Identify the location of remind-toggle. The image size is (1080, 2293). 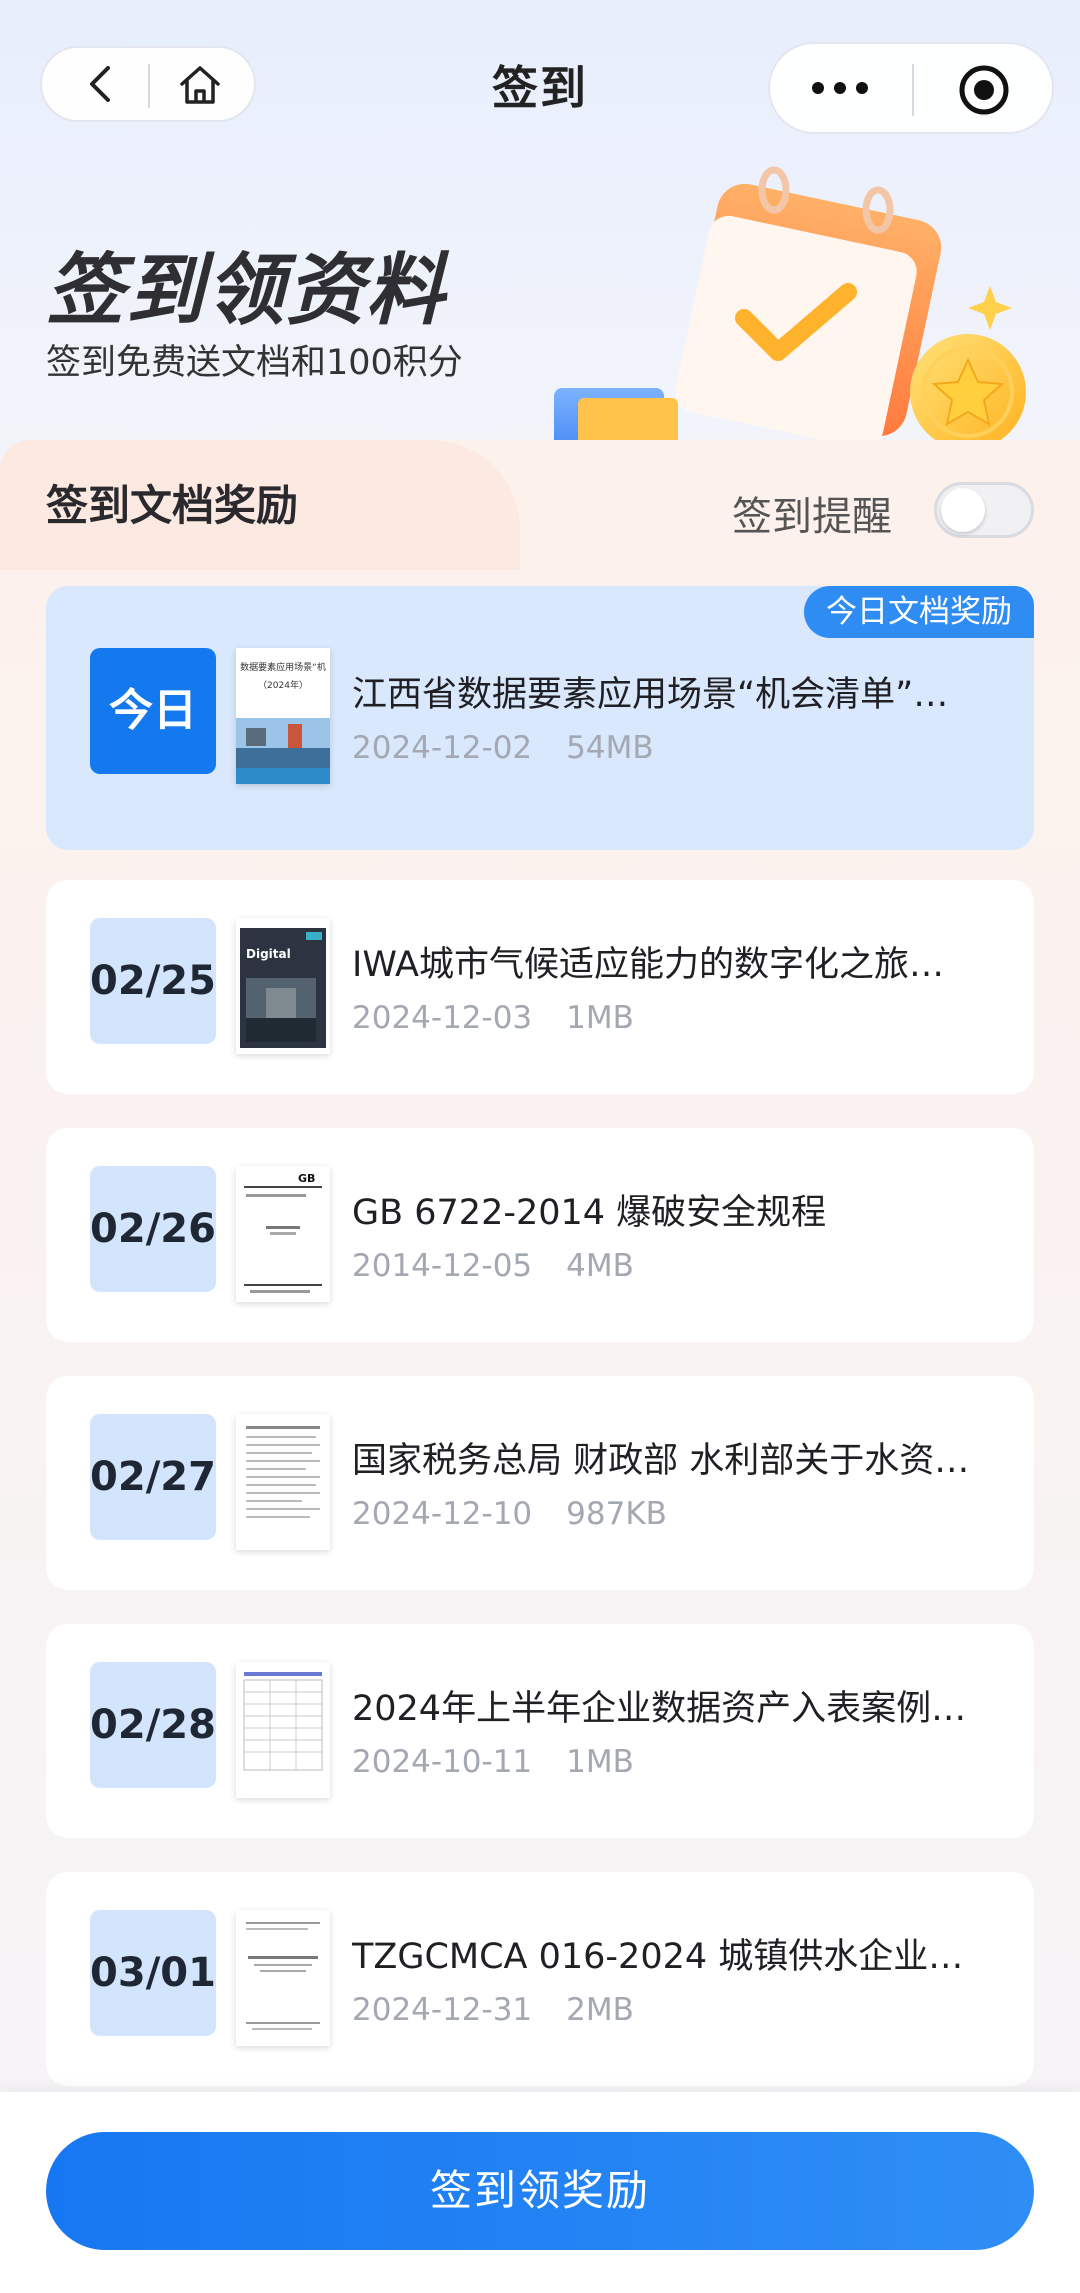
(984, 510).